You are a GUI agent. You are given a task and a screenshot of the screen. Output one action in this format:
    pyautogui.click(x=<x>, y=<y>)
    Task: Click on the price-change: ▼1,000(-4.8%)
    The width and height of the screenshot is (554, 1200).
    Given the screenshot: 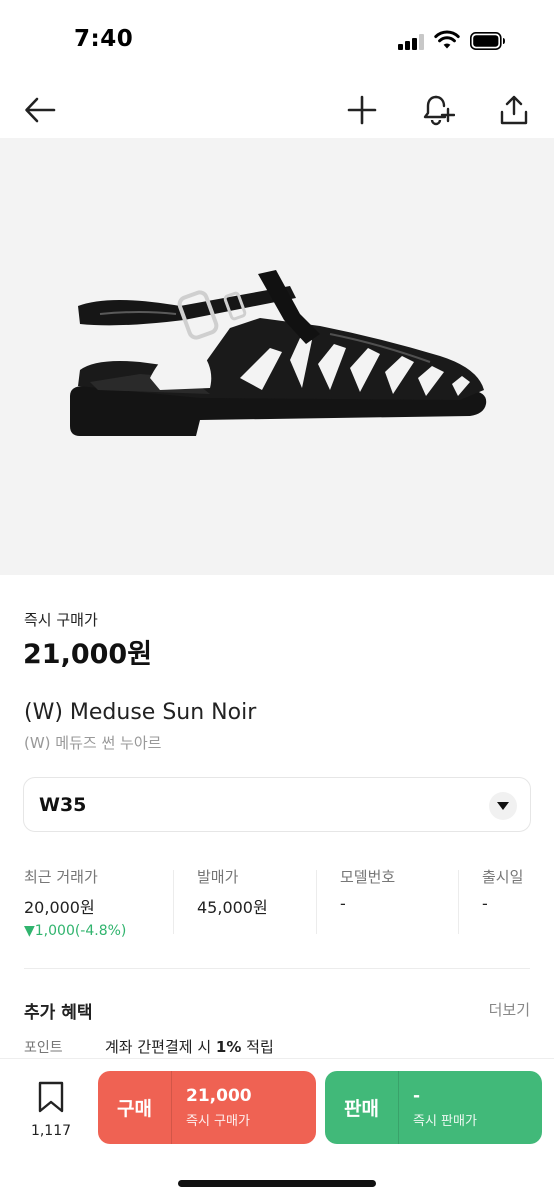 What is the action you would take?
    pyautogui.click(x=75, y=931)
    